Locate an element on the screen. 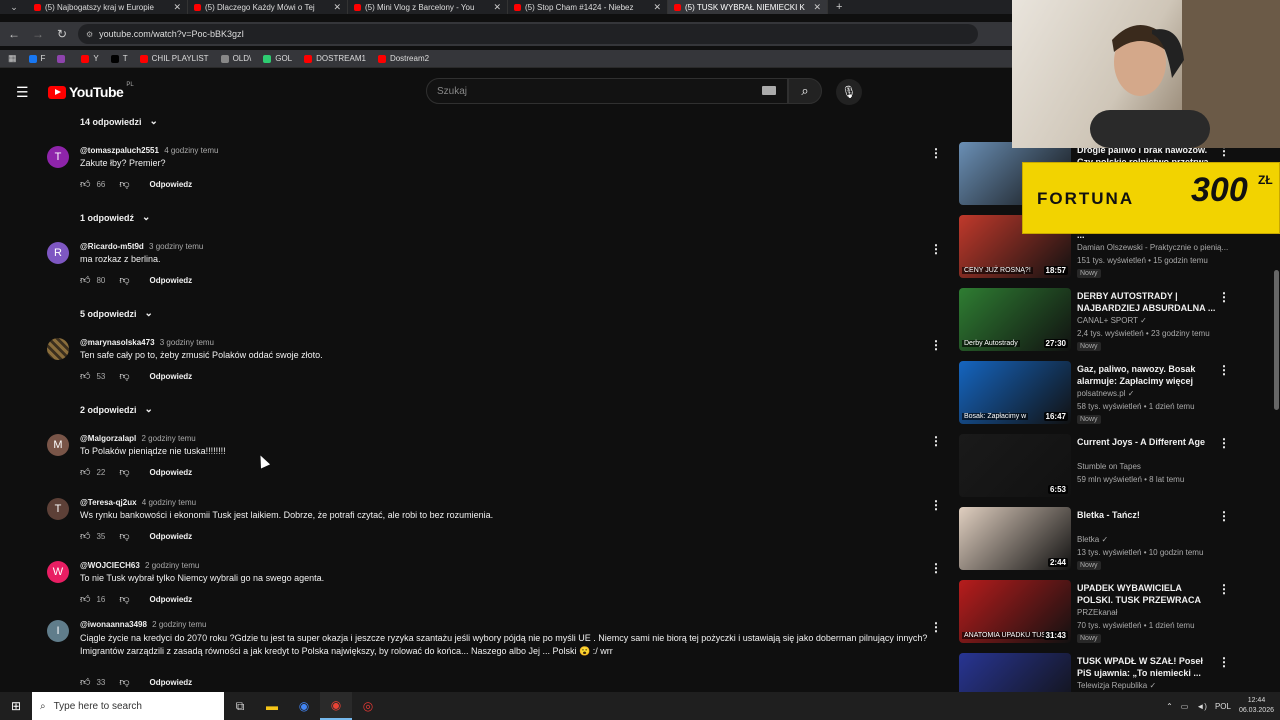 This screenshot has height=720, width=1280. channel-name: PRZEkanał is located at coordinates (1097, 612).